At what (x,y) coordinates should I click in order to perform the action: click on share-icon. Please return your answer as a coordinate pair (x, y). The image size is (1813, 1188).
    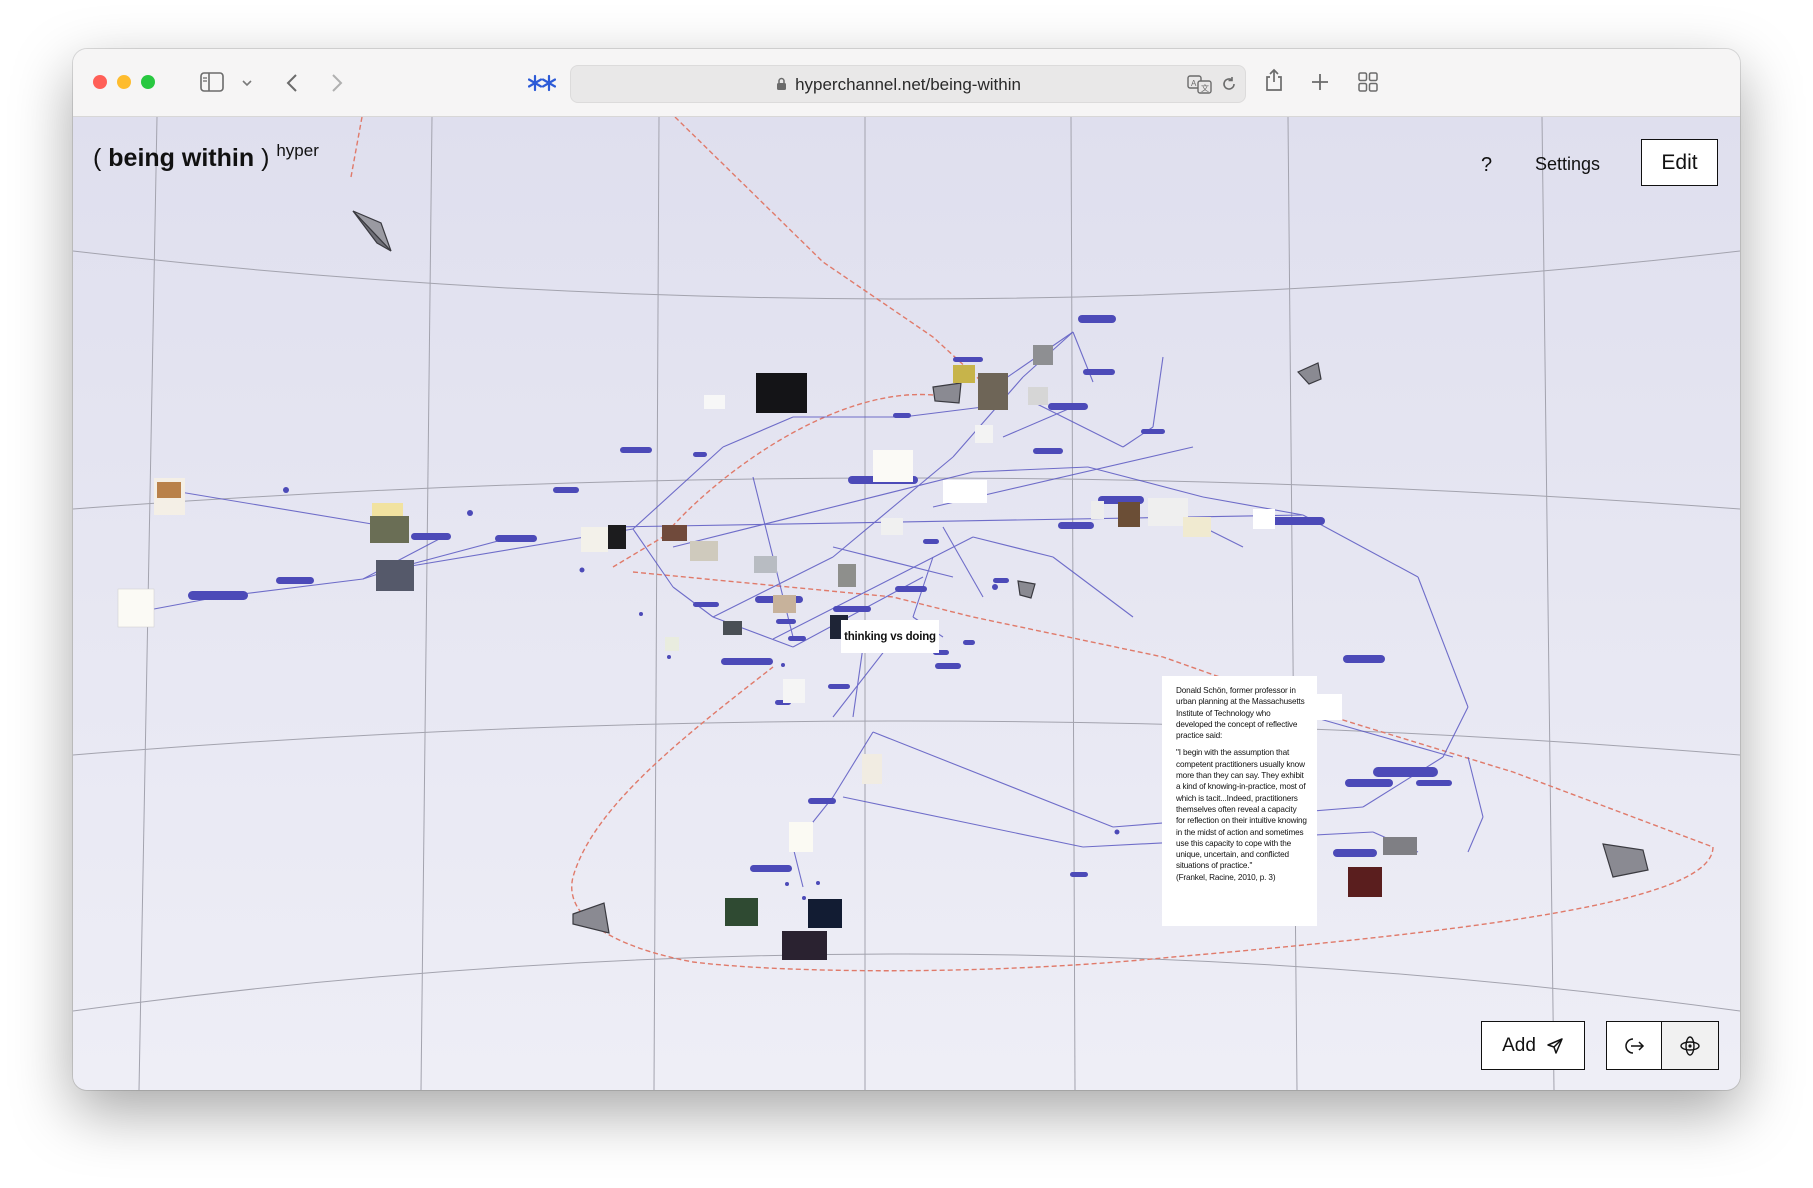
    Looking at the image, I should click on (1274, 80).